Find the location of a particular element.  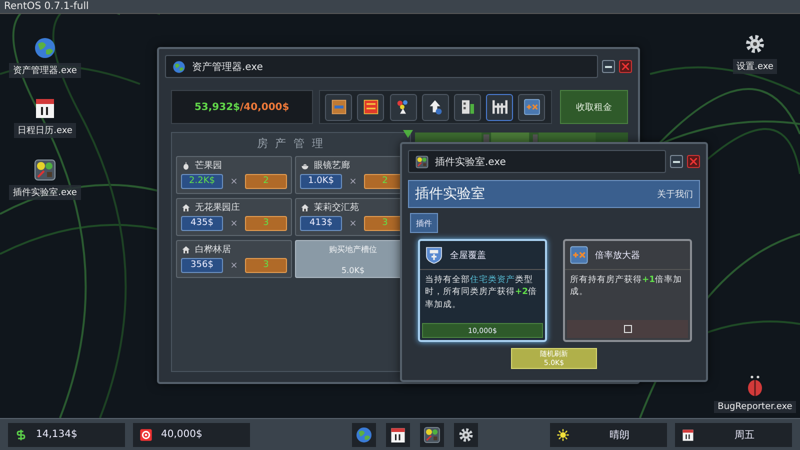

money-amount: 14,134$ is located at coordinates (57, 434).